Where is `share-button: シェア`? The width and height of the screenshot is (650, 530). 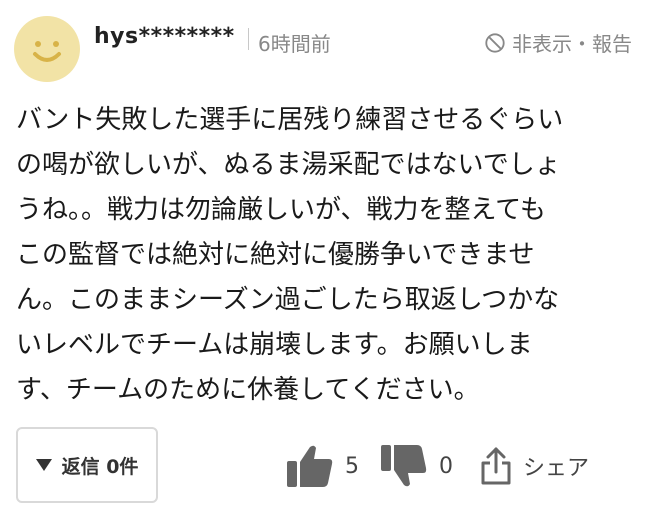 share-button: シェア is located at coordinates (534, 466).